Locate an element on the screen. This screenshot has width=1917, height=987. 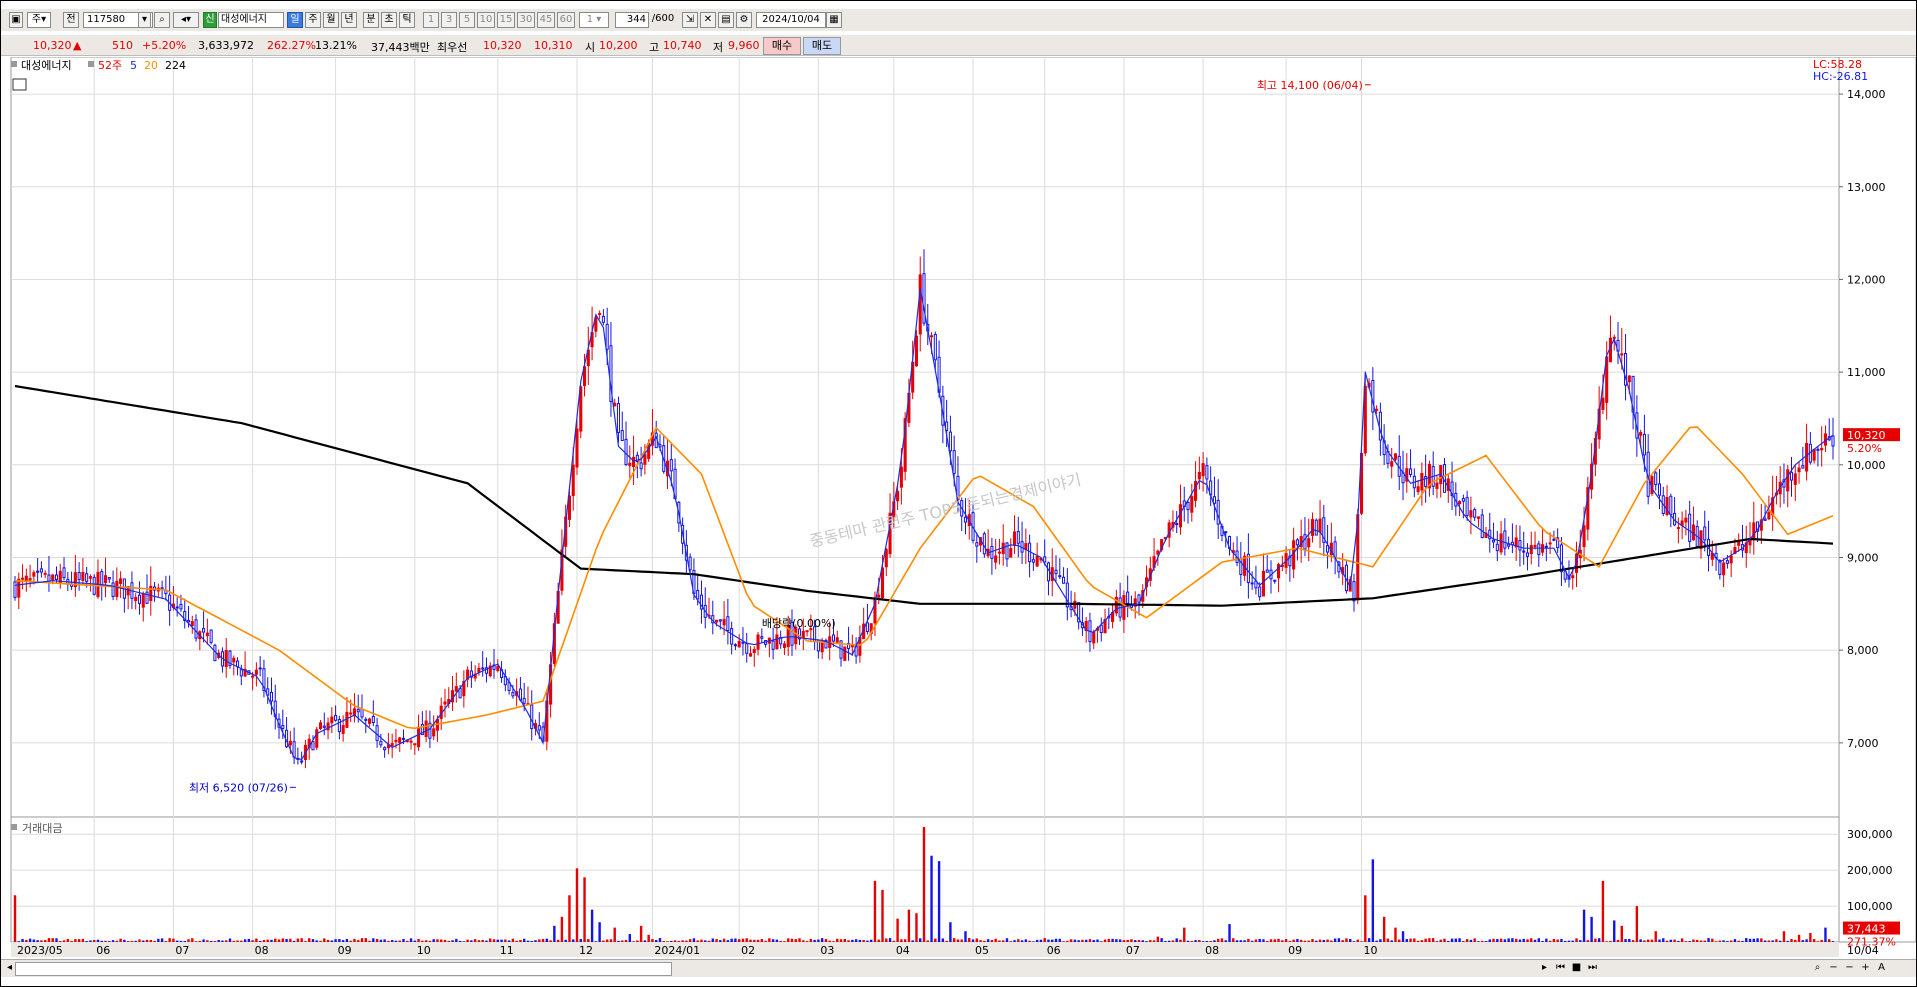
table-icon is located at coordinates (19, 84).